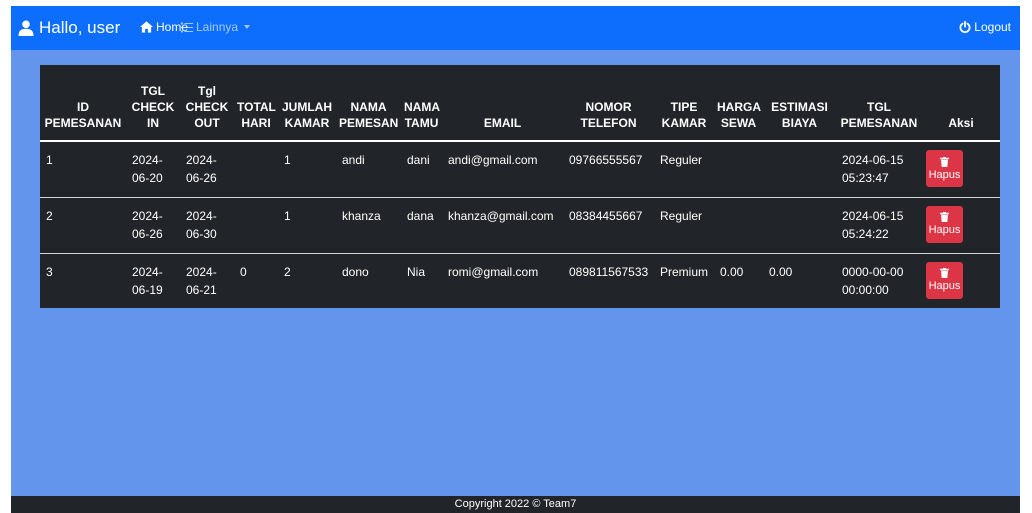 This screenshot has width=1032, height=513. I want to click on header-aksi: Aksi, so click(961, 103).